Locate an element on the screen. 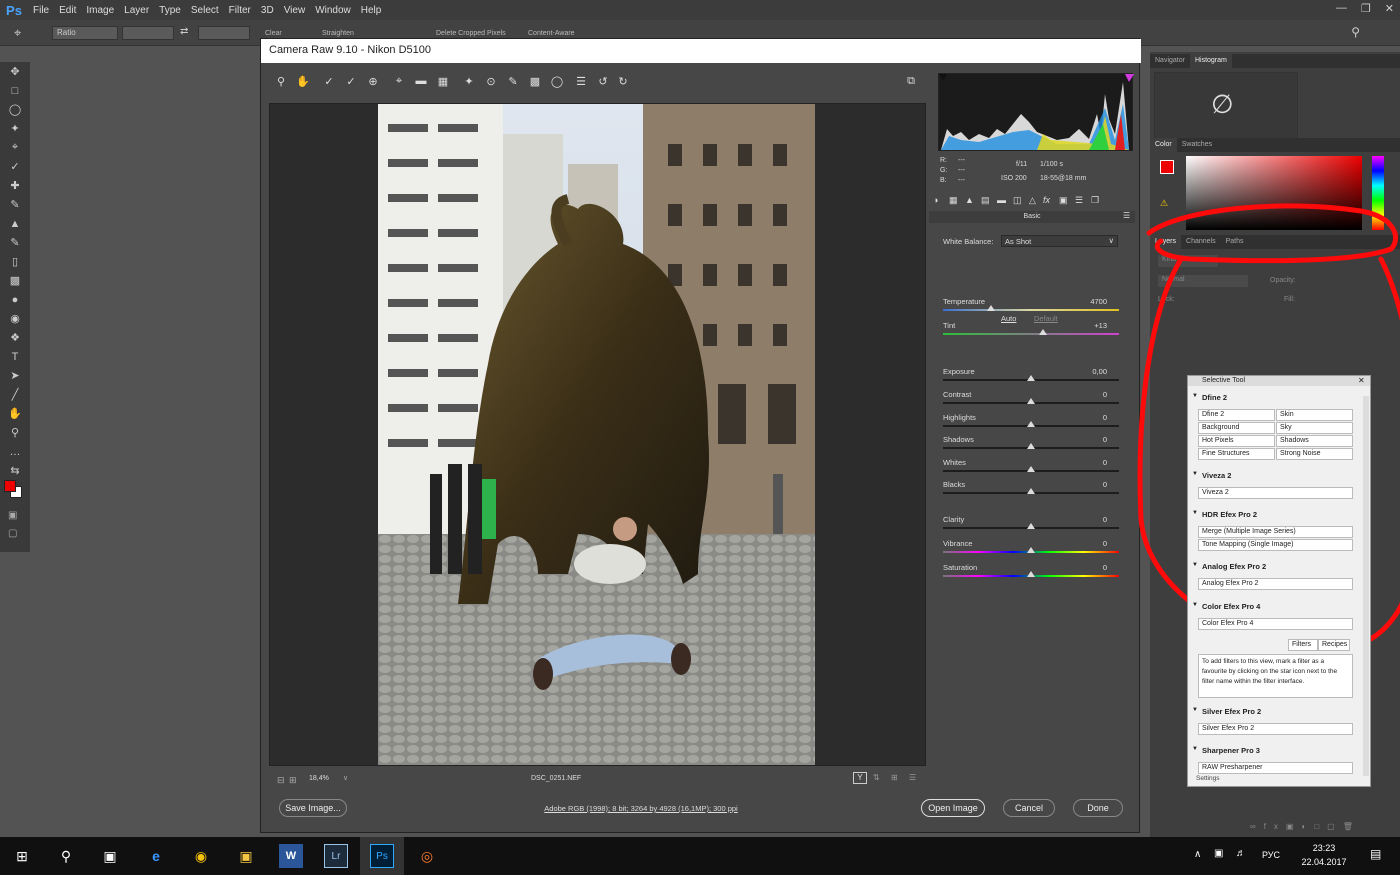 The width and height of the screenshot is (1400, 875). rotate-left-icon: ↺ is located at coordinates (603, 84).